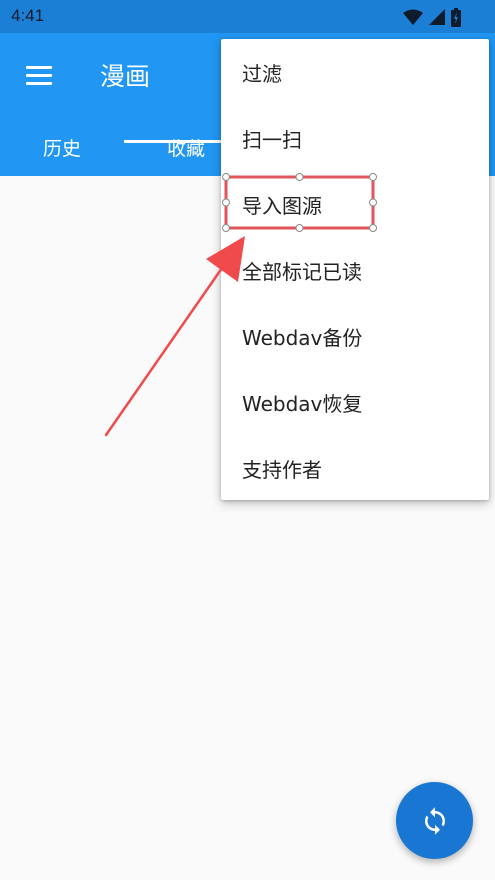 The image size is (495, 880). What do you see at coordinates (355, 138) in the screenshot?
I see `menu-item-scan: 扫一扫` at bounding box center [355, 138].